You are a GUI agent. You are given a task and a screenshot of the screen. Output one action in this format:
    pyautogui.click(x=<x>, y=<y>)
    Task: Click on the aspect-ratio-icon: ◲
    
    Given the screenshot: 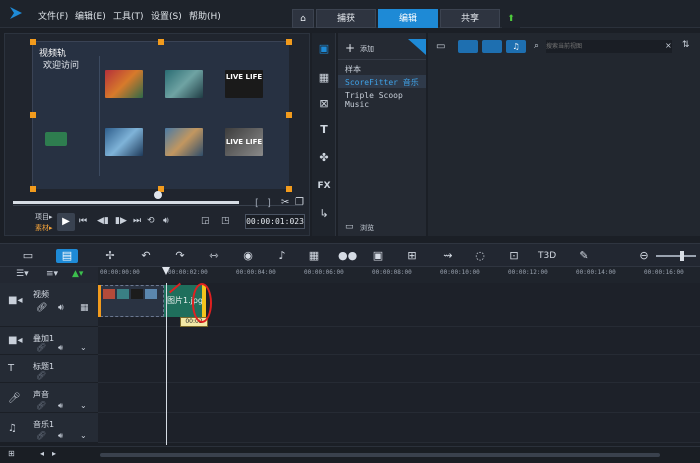 What is the action you would take?
    pyautogui.click(x=205, y=221)
    